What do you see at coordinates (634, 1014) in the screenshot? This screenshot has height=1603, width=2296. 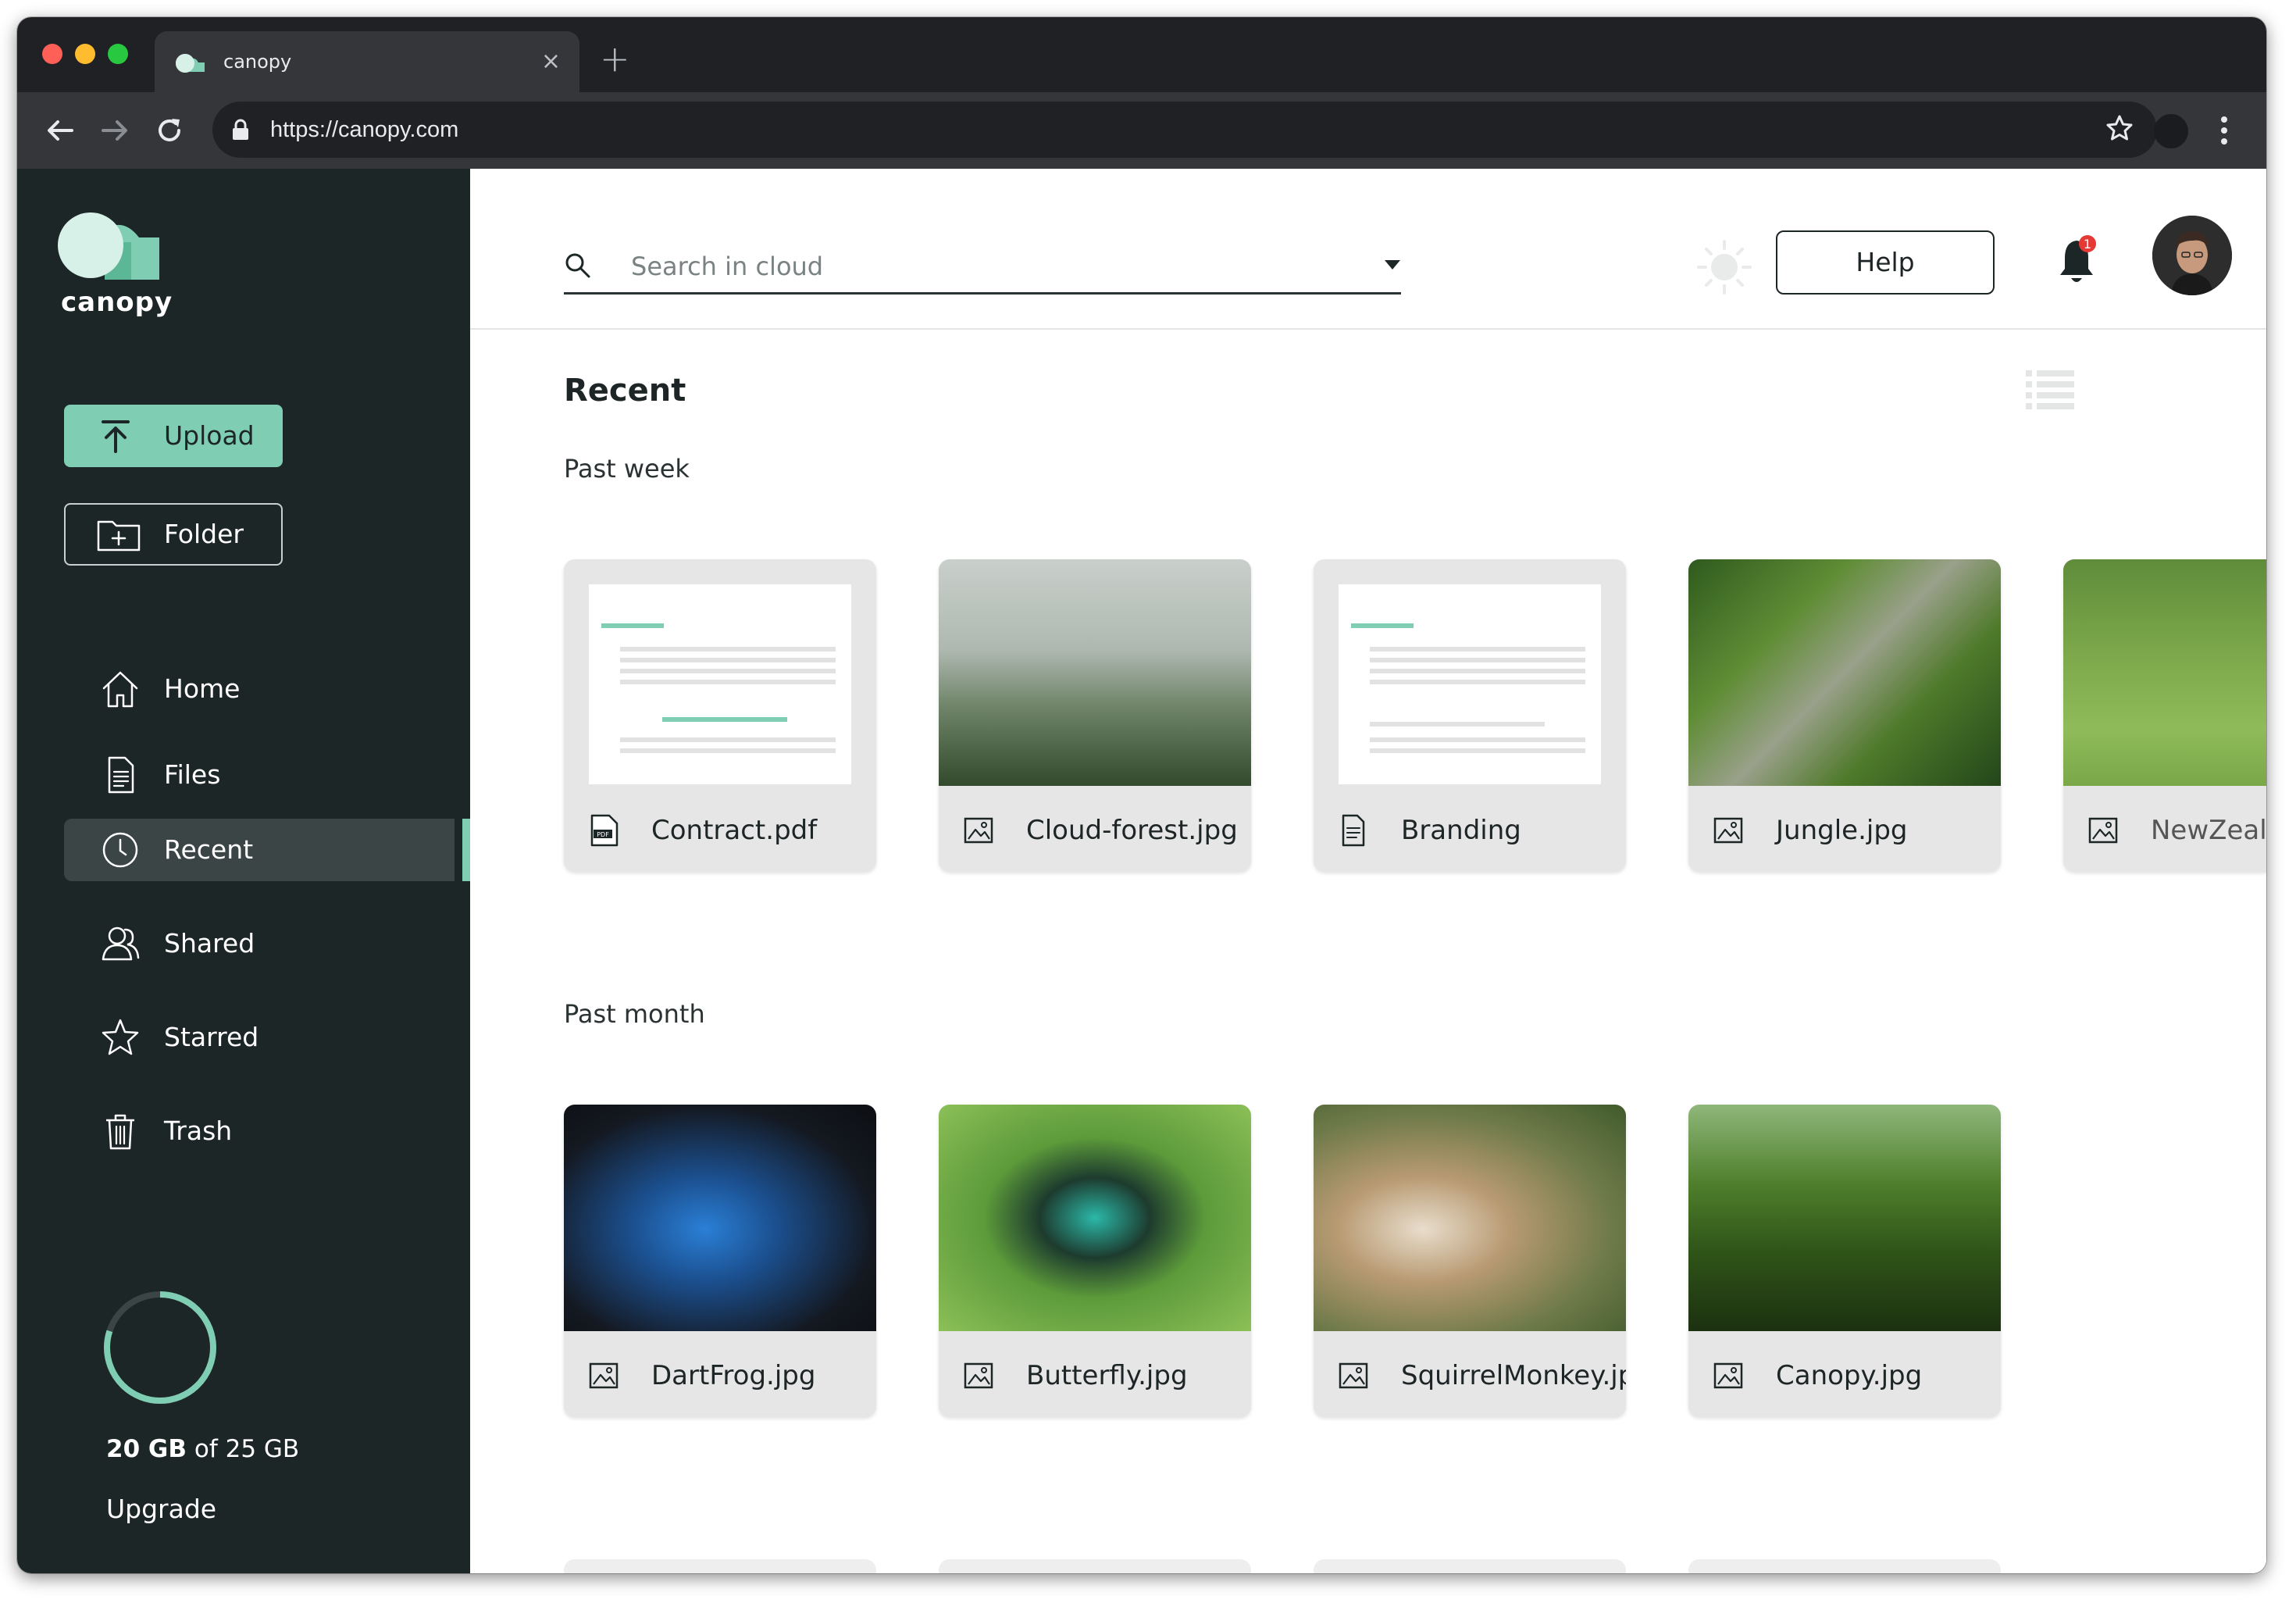 I see `group-label-past-month: Past month` at bounding box center [634, 1014].